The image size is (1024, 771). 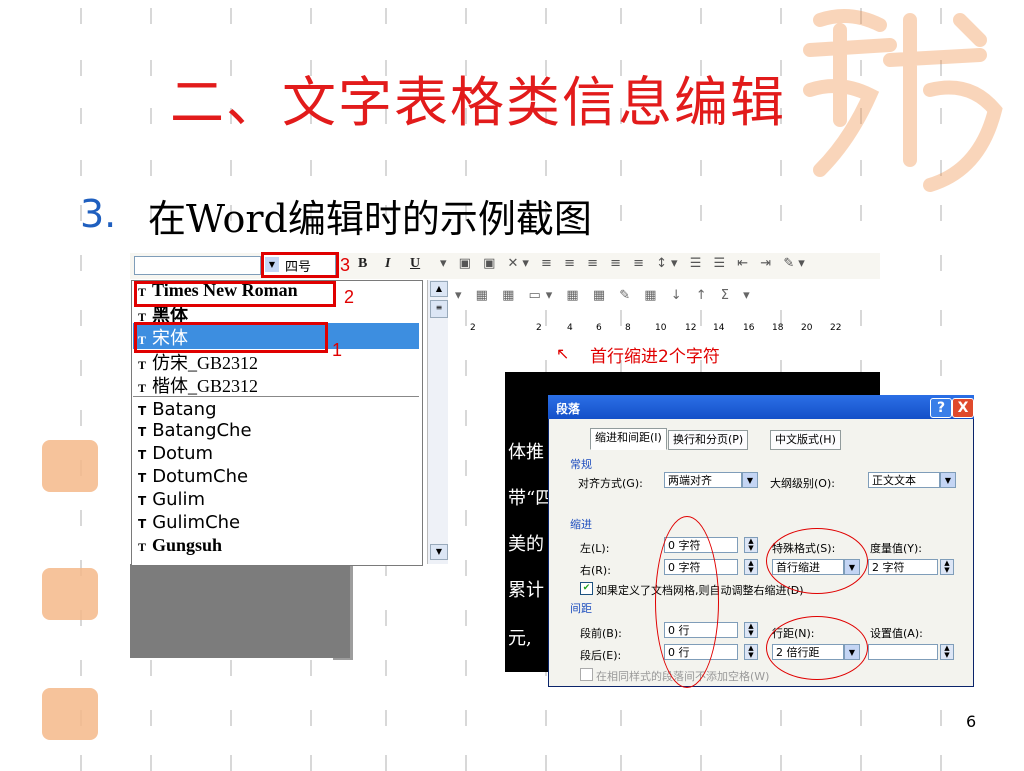 What do you see at coordinates (665, 330) in the screenshot?
I see `ruler: 2 2 4 6 8 10 12 14 16 18 20 22` at bounding box center [665, 330].